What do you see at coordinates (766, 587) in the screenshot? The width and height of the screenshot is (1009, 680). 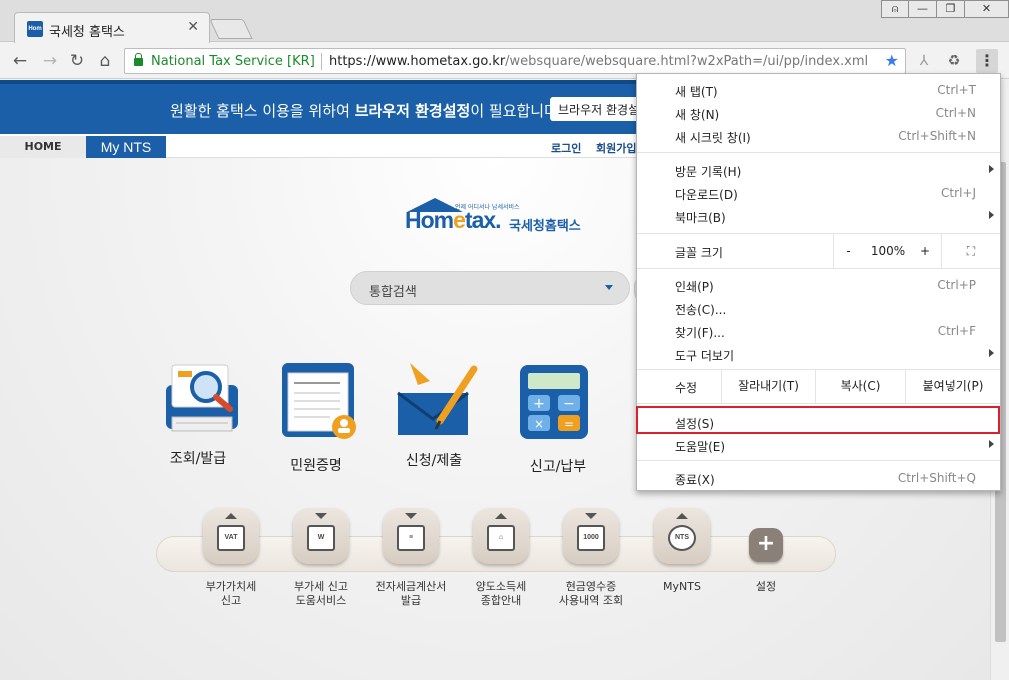 I see `quick-menu-label: 설정` at bounding box center [766, 587].